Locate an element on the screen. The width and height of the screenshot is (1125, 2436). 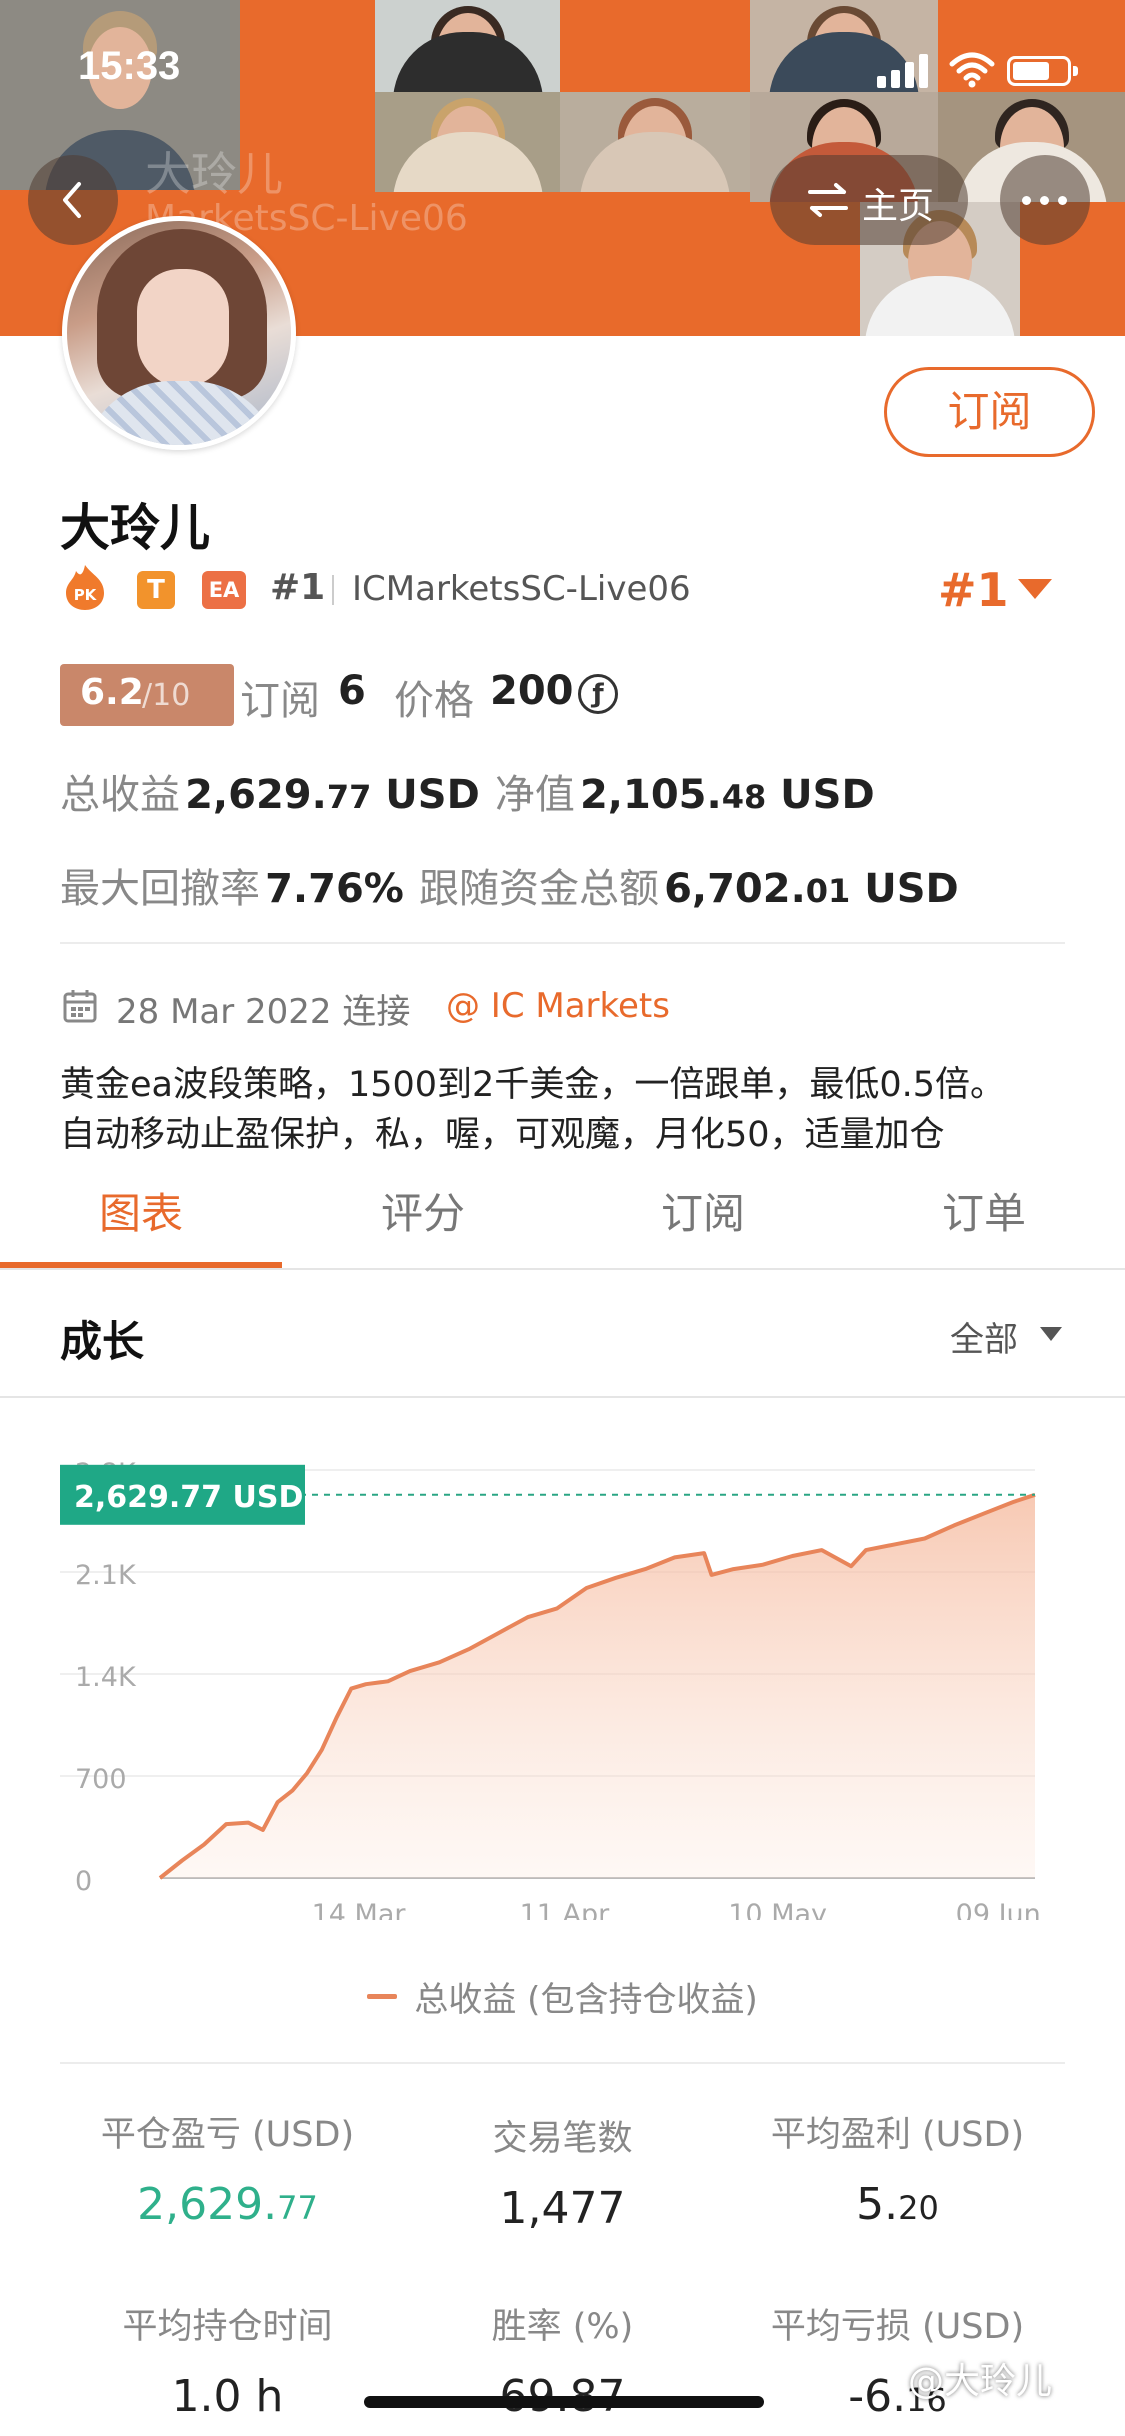
y-tick-label: 700 is located at coordinates (101, 1779).